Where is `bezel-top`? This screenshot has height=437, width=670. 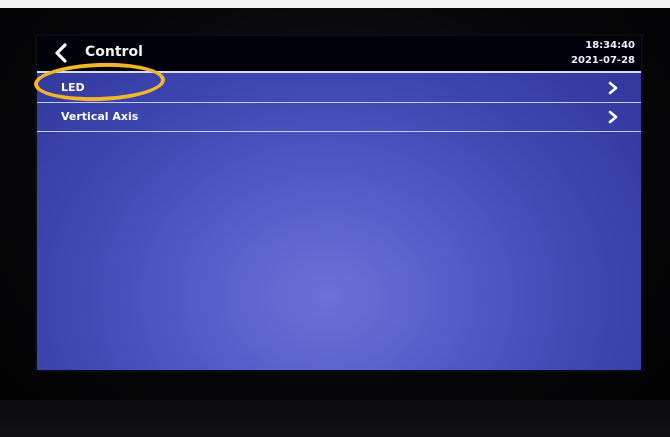 bezel-top is located at coordinates (335, 4).